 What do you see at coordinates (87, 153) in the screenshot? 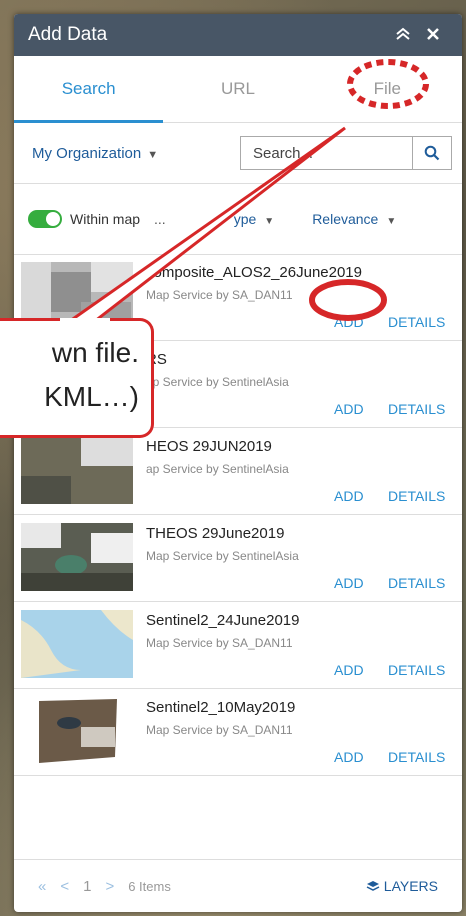
I see `scope-label: My Organization` at bounding box center [87, 153].